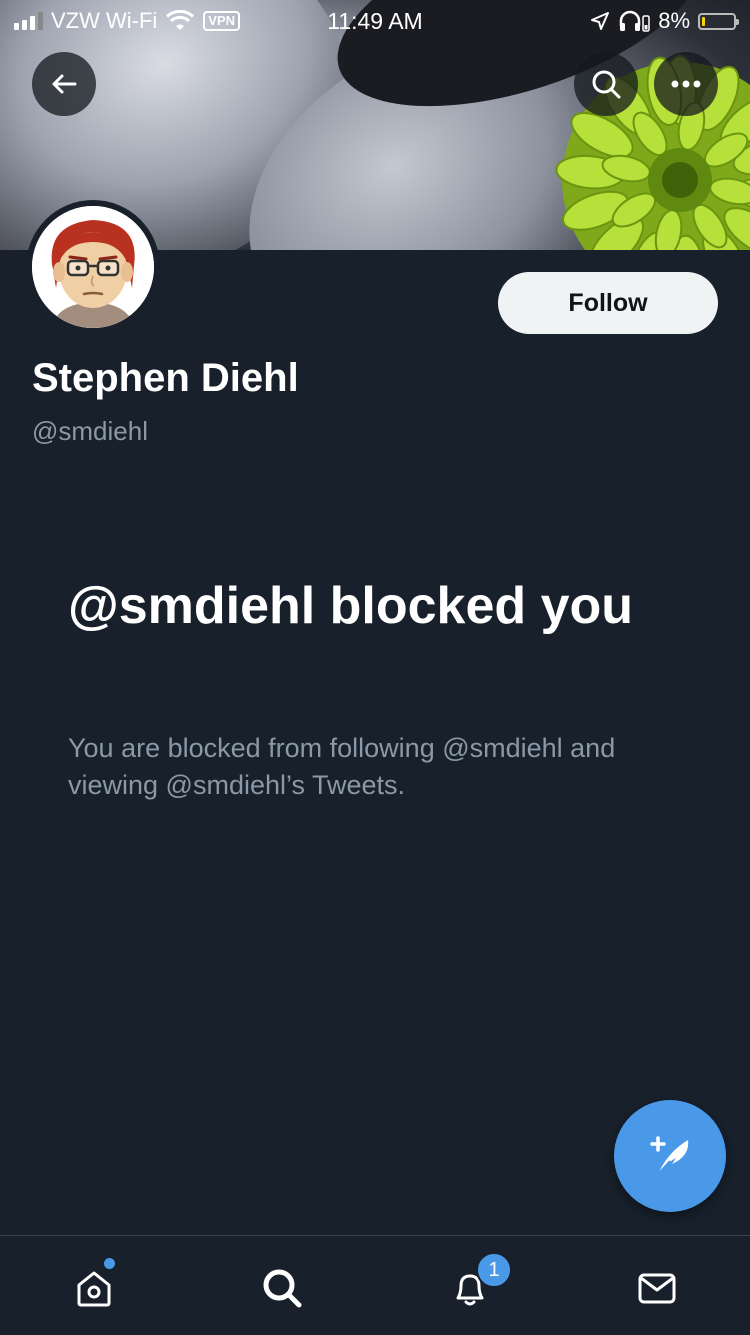 Image resolution: width=750 pixels, height=1335 pixels. I want to click on status-right: 8%, so click(664, 21).